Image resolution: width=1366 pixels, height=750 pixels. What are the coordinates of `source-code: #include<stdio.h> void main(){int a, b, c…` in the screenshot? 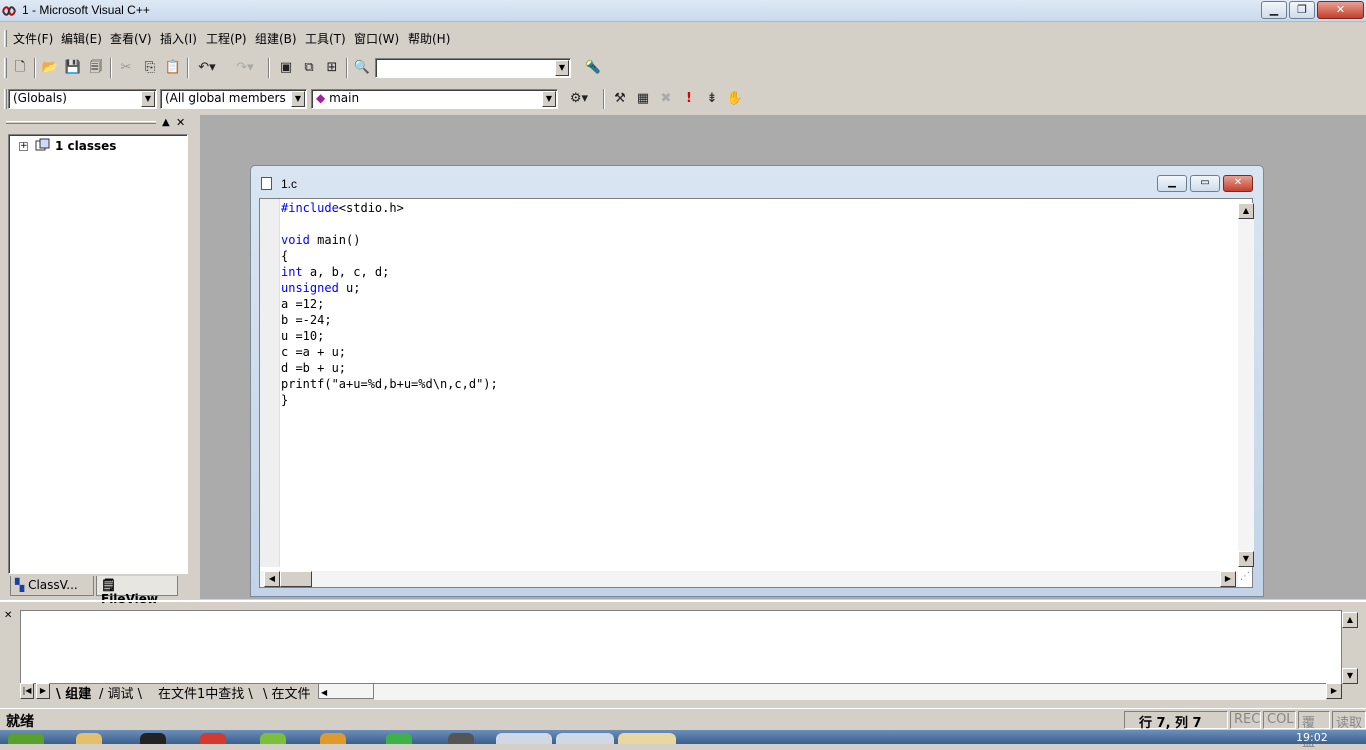 It's located at (389, 304).